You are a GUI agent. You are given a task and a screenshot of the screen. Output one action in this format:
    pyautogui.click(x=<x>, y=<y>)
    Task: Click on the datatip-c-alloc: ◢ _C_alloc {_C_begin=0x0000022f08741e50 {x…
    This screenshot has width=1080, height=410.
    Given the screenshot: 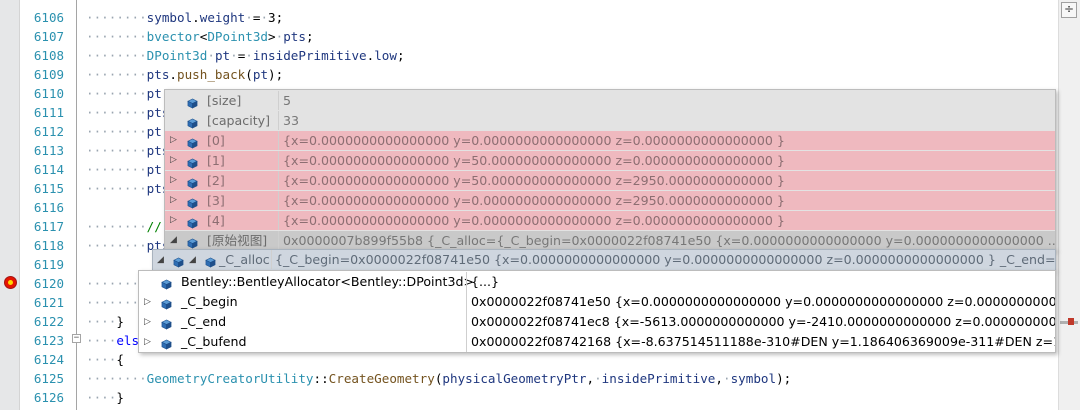 What is the action you would take?
    pyautogui.click(x=604, y=260)
    